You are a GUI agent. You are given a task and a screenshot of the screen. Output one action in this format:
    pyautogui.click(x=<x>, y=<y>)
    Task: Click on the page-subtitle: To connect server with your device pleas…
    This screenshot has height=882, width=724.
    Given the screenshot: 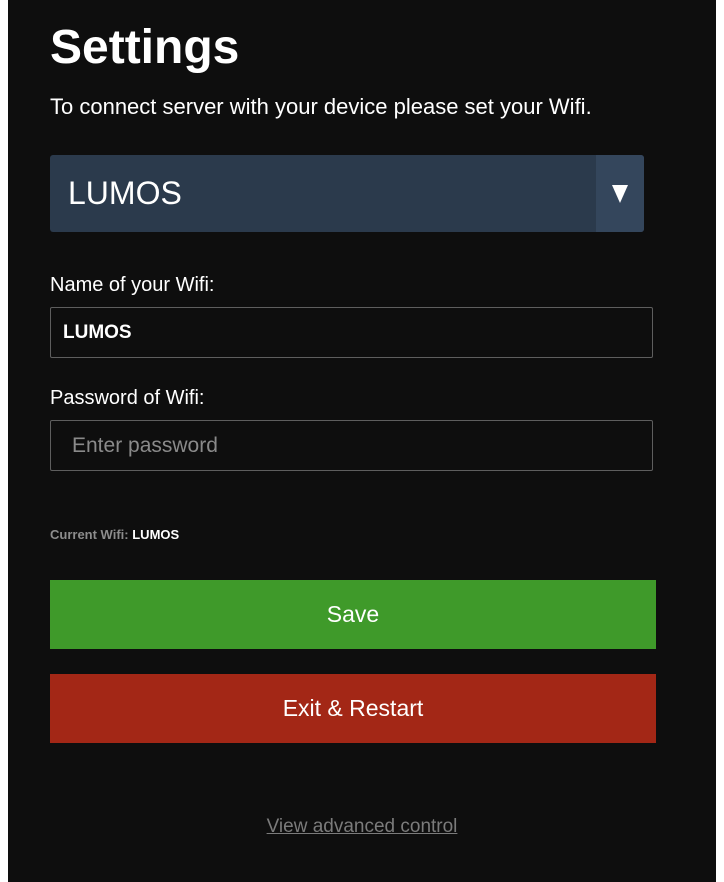 What is the action you would take?
    pyautogui.click(x=321, y=106)
    